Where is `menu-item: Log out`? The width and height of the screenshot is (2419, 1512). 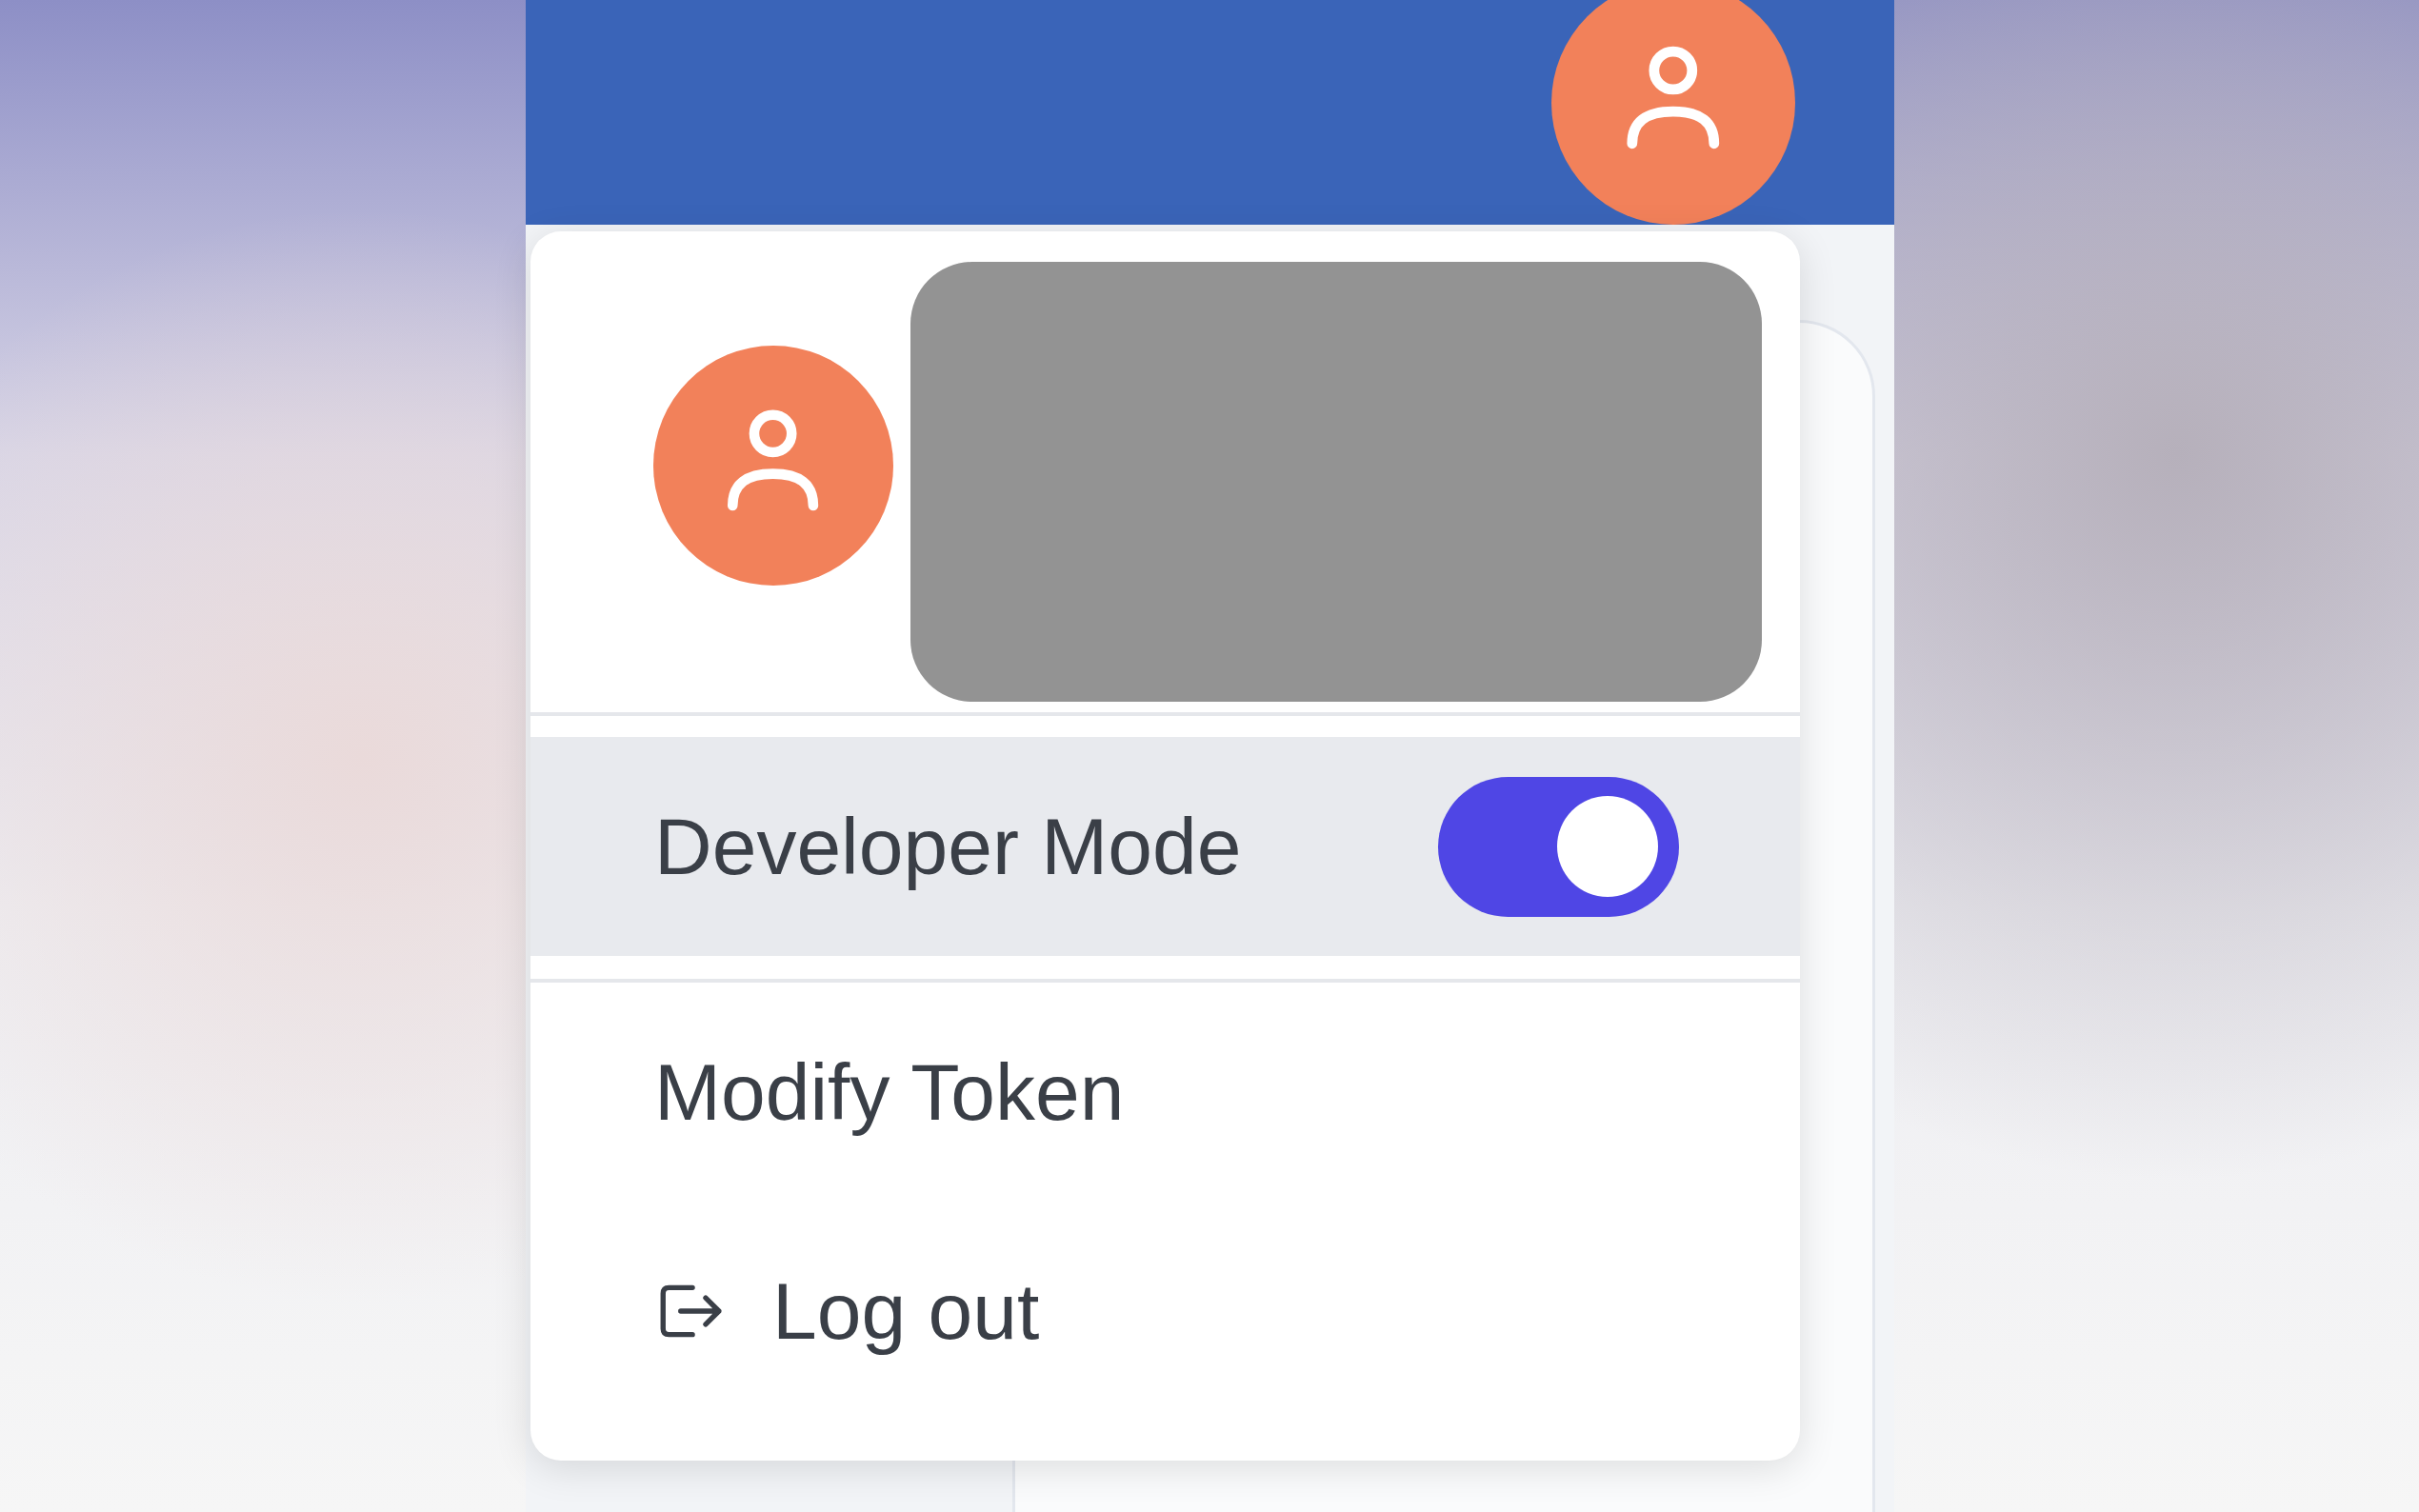
menu-item: Log out is located at coordinates (1165, 1311).